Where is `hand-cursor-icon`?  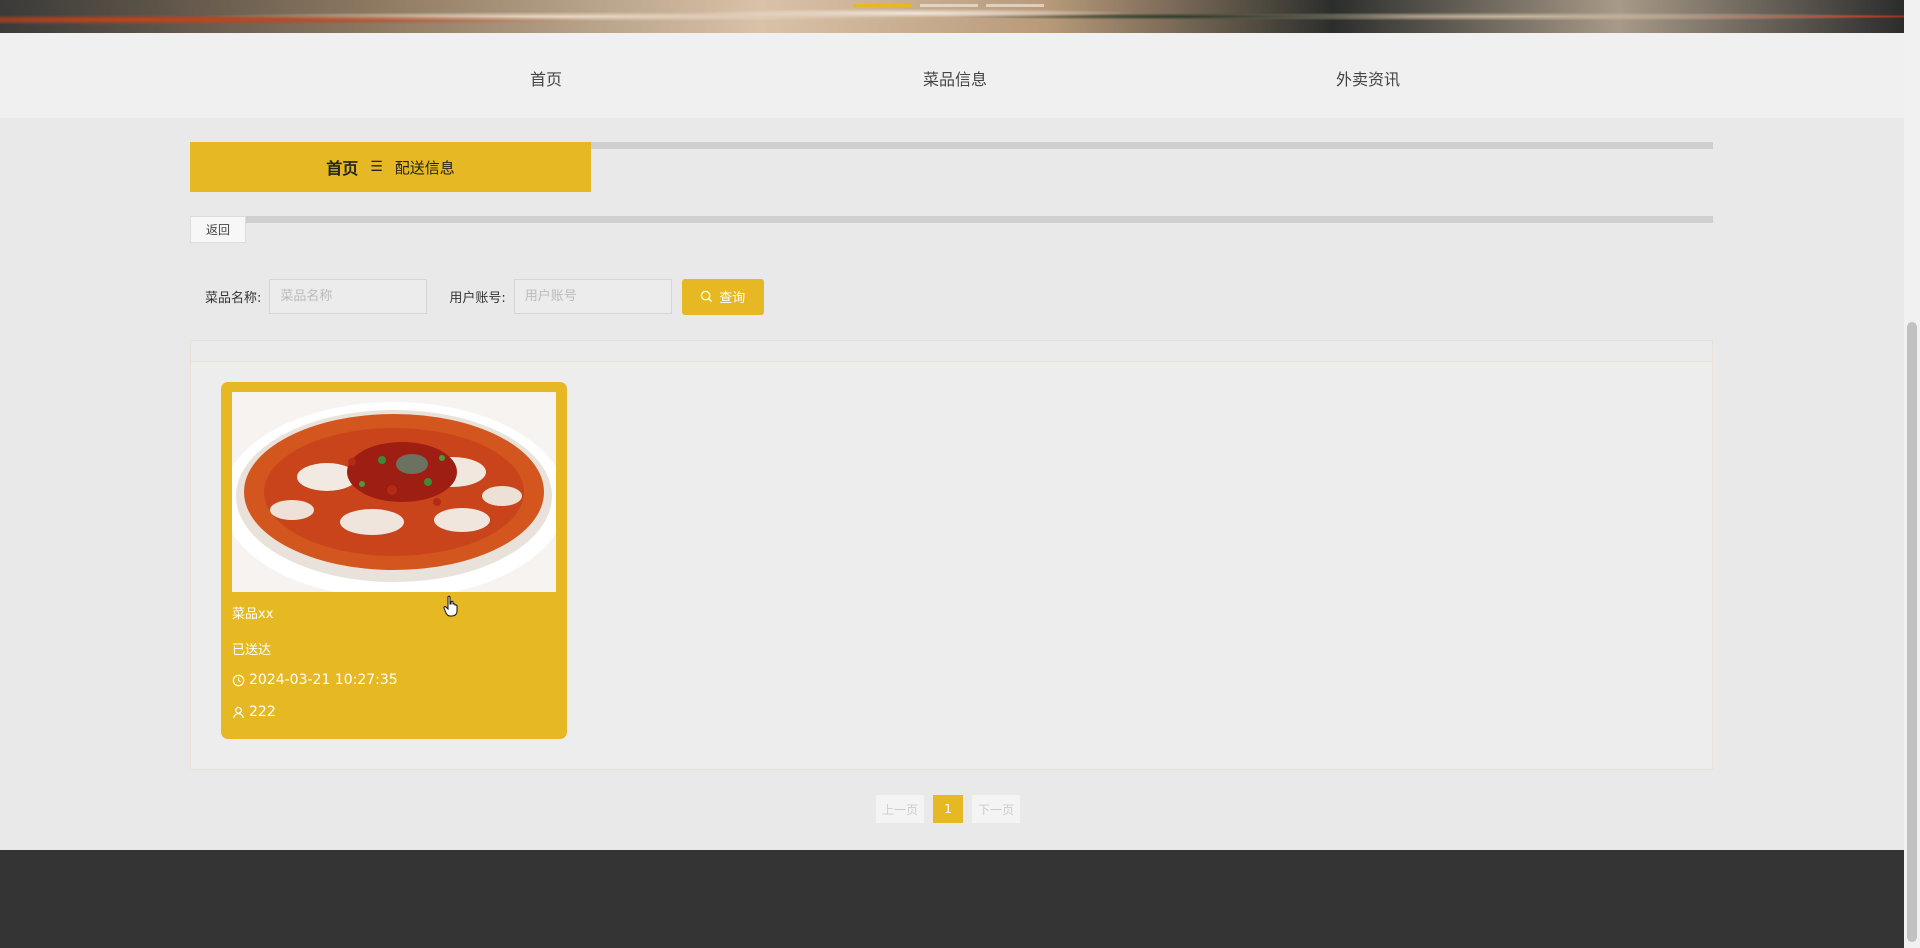 hand-cursor-icon is located at coordinates (450, 606).